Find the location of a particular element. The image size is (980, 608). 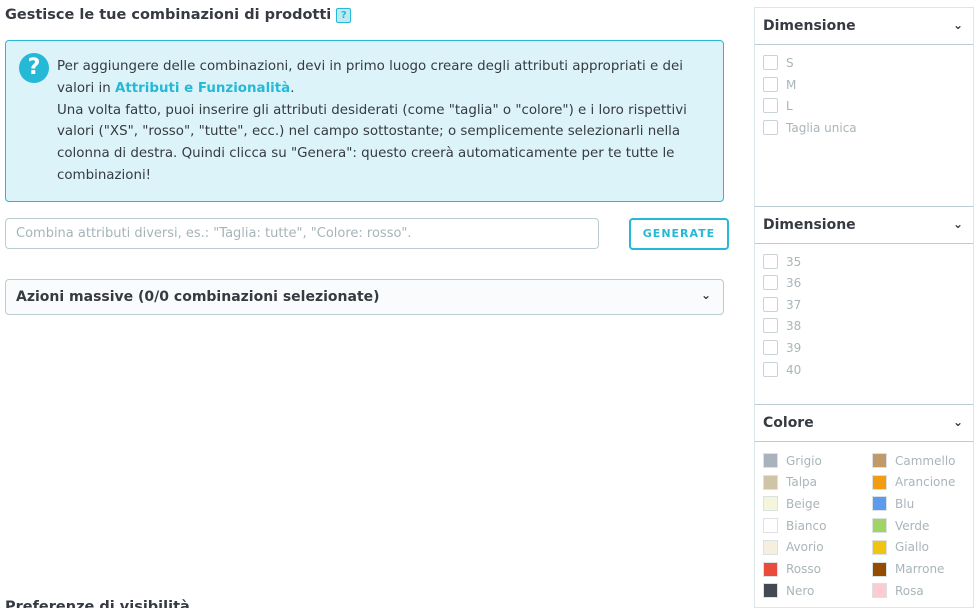

color-option: Talpa is located at coordinates (790, 482).